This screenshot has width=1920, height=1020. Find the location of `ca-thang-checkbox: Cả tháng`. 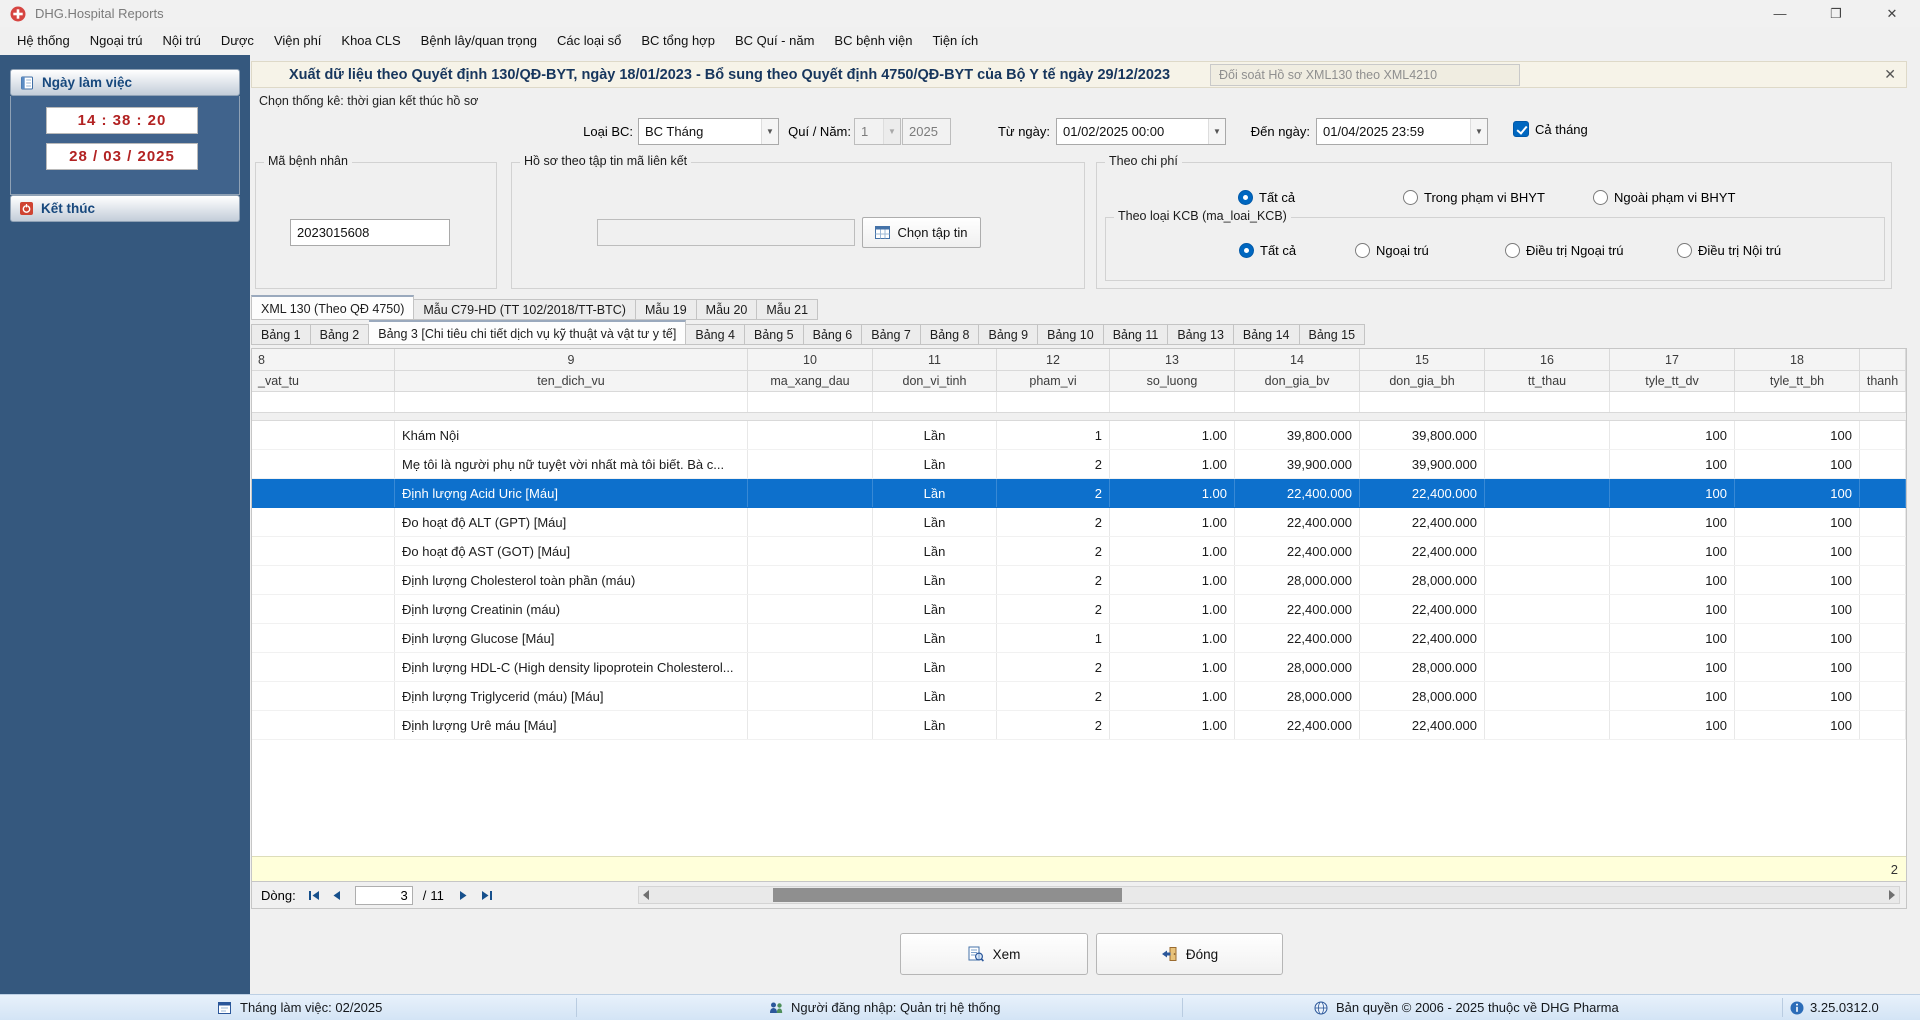

ca-thang-checkbox: Cả tháng is located at coordinates (1550, 129).